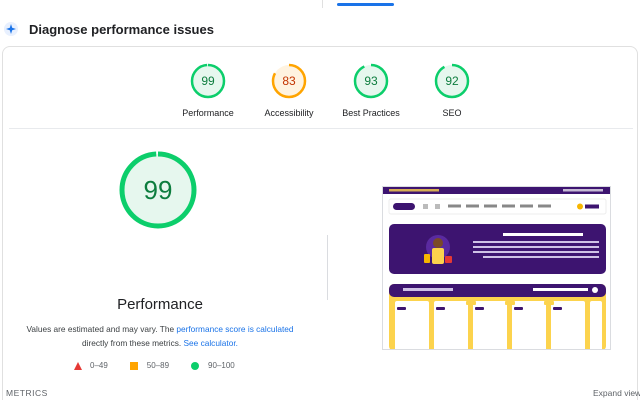 Image resolution: width=640 pixels, height=400 pixels. What do you see at coordinates (365, 4) in the screenshot?
I see `active-tab-indicator` at bounding box center [365, 4].